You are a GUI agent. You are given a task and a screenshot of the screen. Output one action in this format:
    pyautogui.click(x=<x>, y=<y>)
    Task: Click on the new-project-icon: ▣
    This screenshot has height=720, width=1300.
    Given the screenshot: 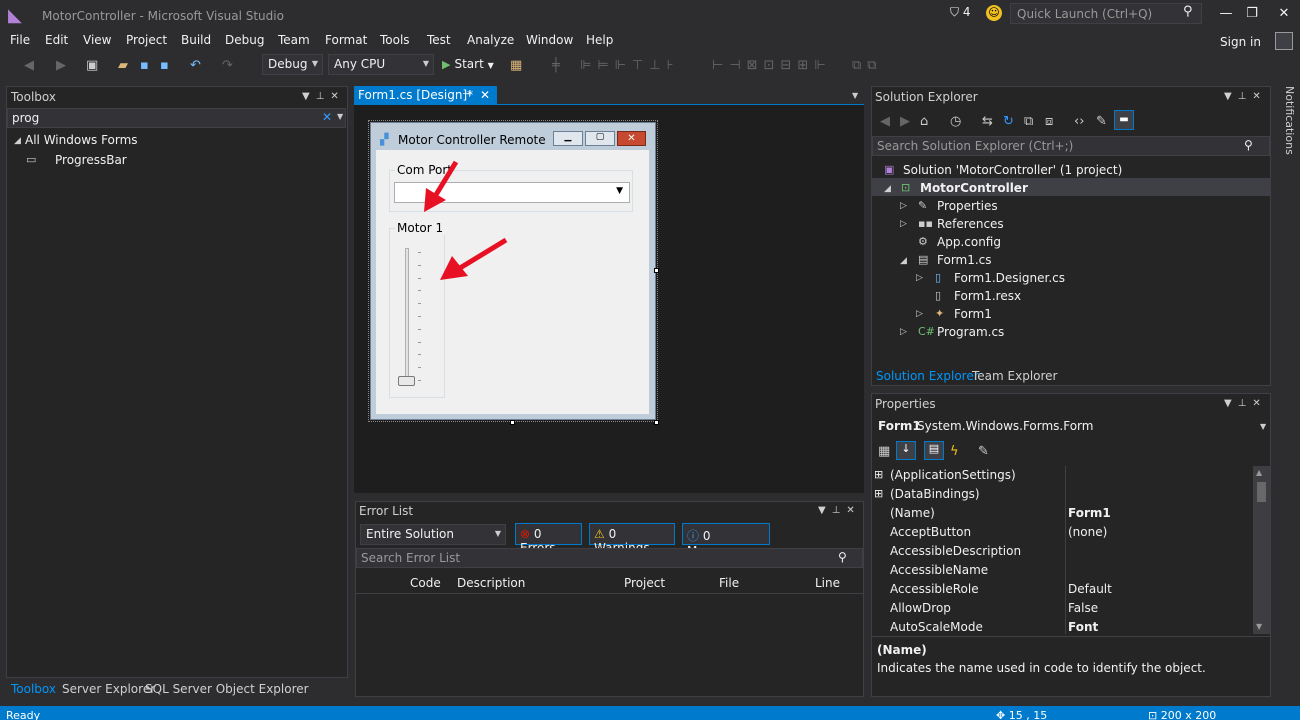 What is the action you would take?
    pyautogui.click(x=92, y=65)
    